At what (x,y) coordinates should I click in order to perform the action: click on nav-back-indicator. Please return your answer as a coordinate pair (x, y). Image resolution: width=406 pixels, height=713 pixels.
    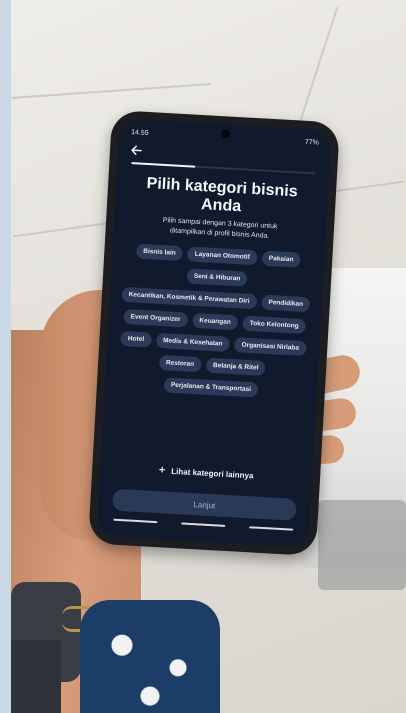
    Looking at the image, I should click on (271, 528).